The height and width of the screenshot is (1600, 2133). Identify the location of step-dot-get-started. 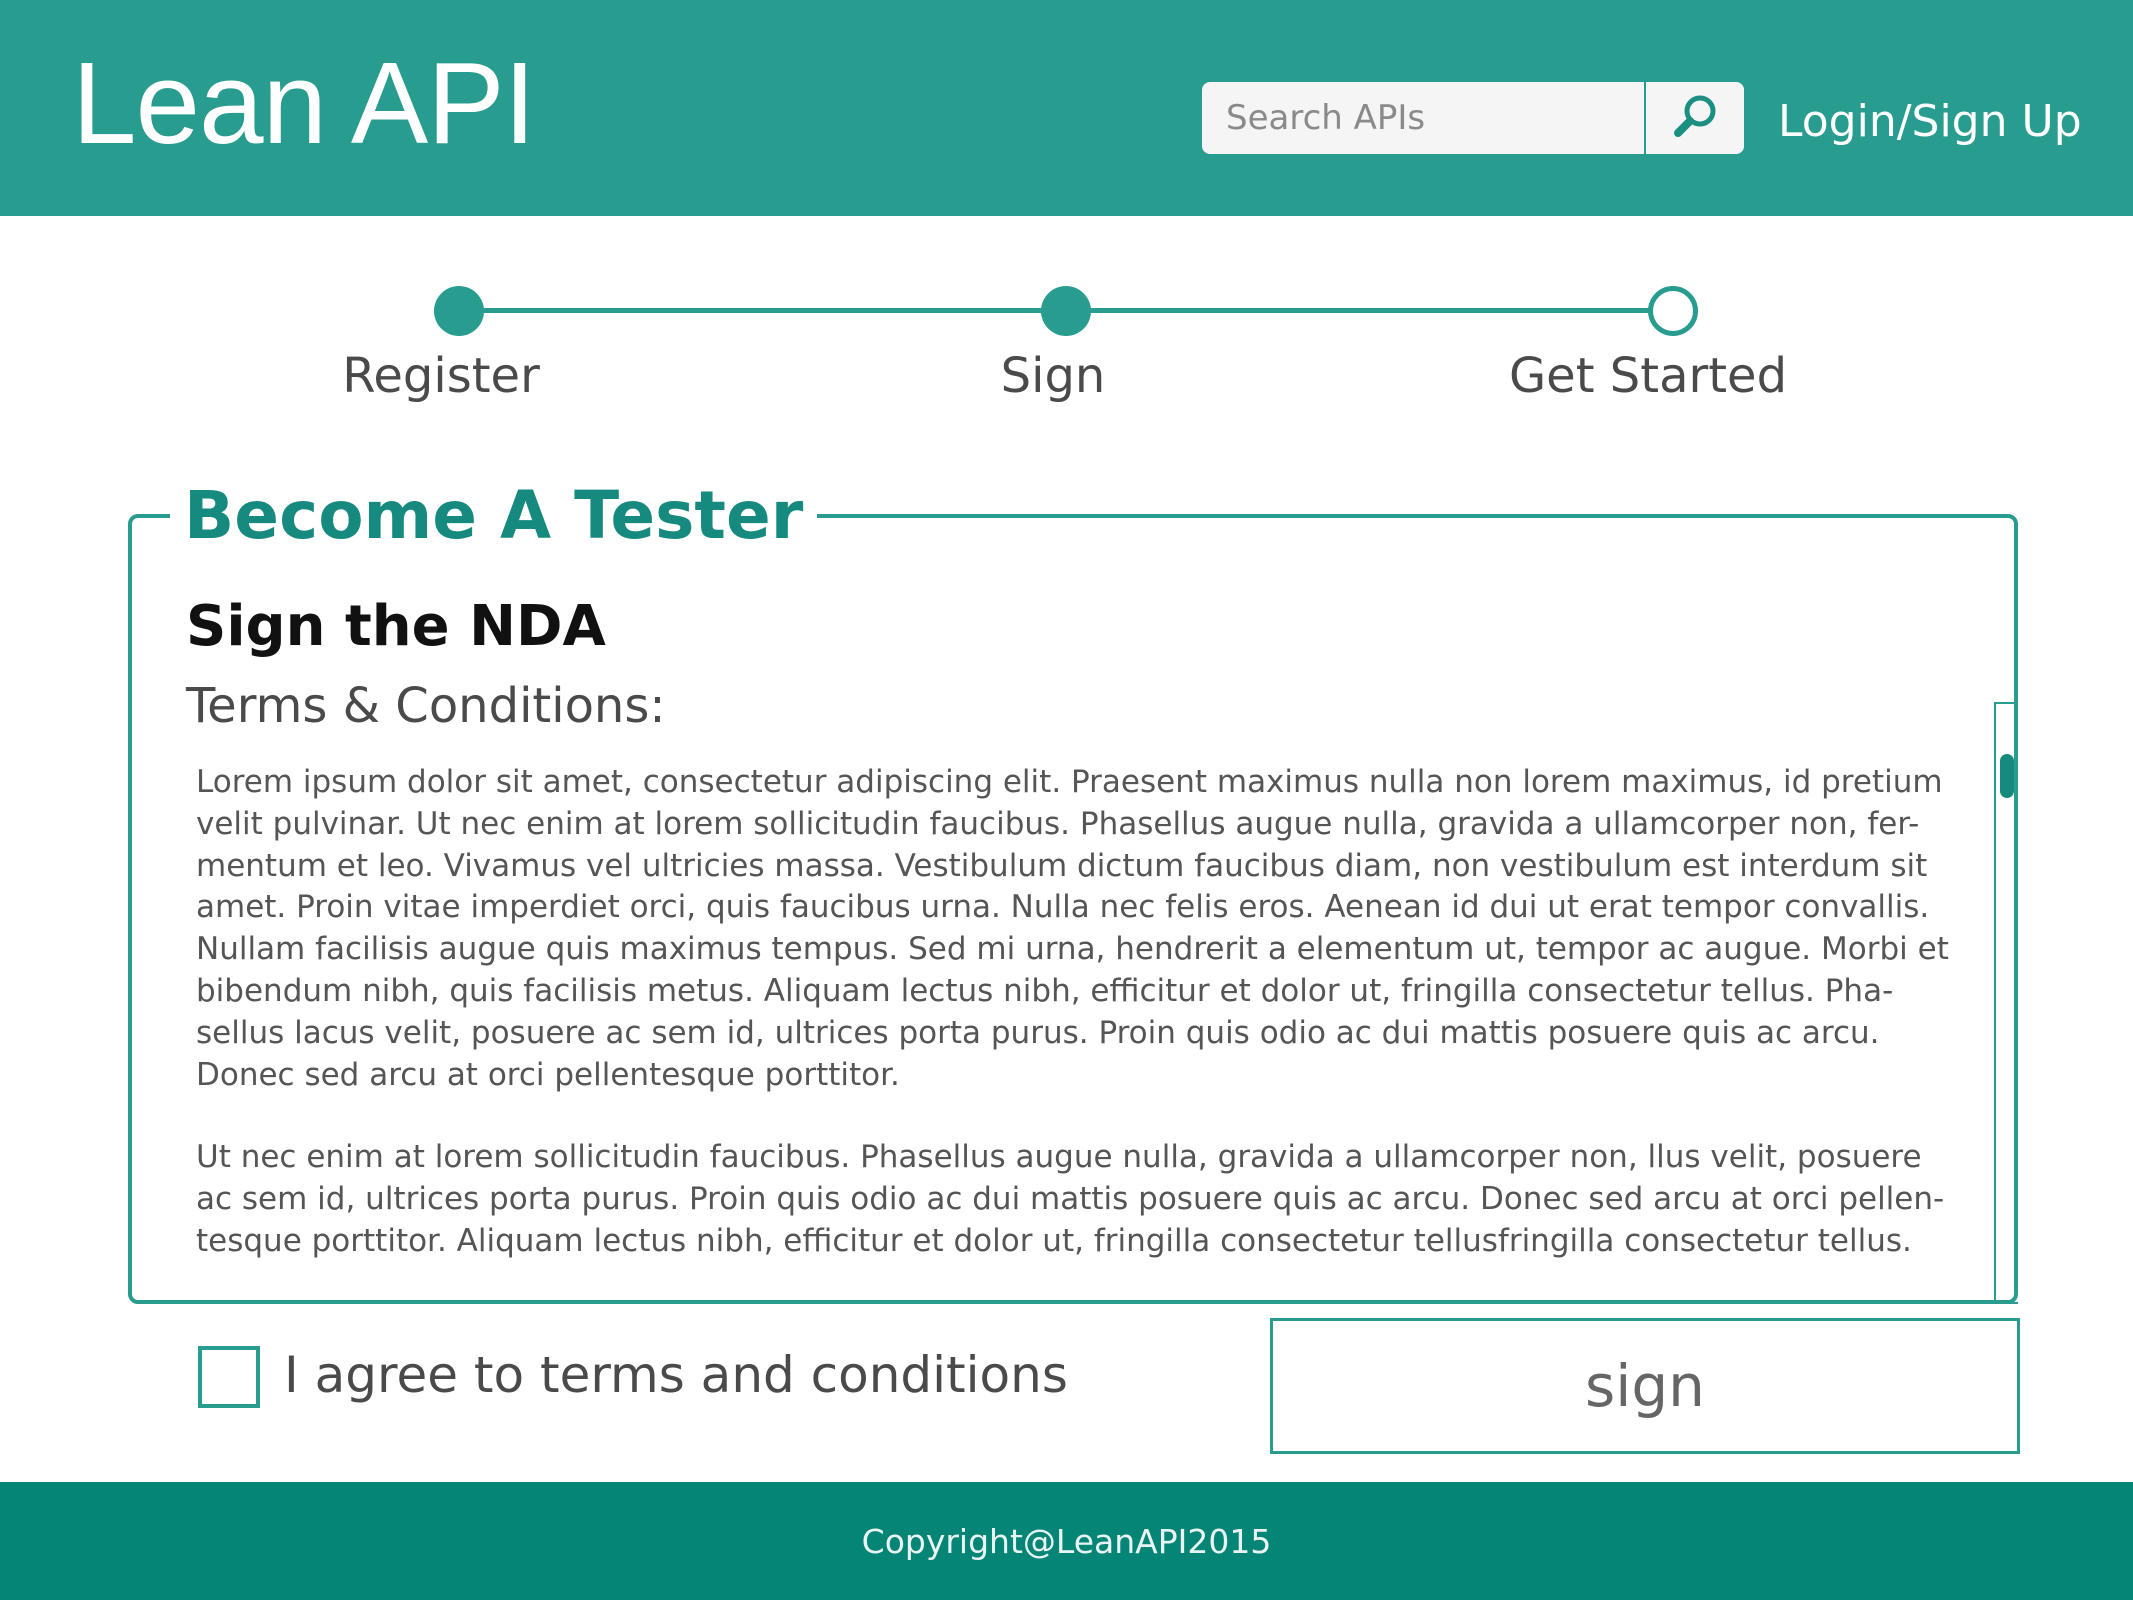
(1673, 311).